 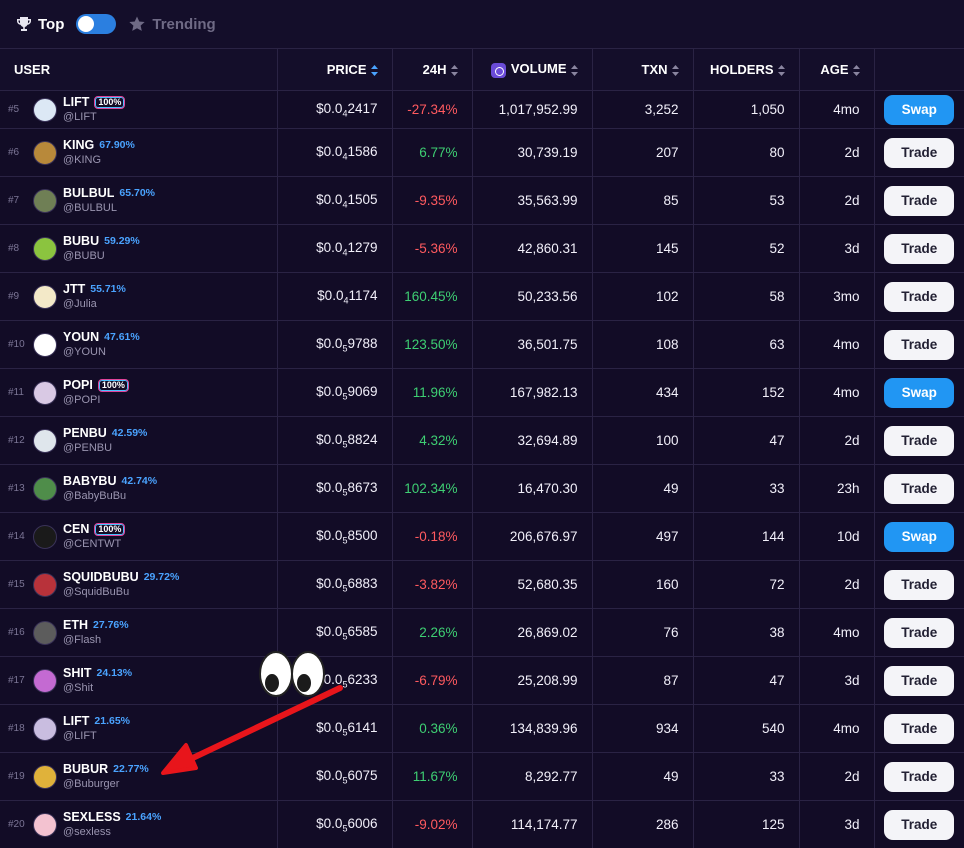 I want to click on token-handle: @KING, so click(x=99, y=160).